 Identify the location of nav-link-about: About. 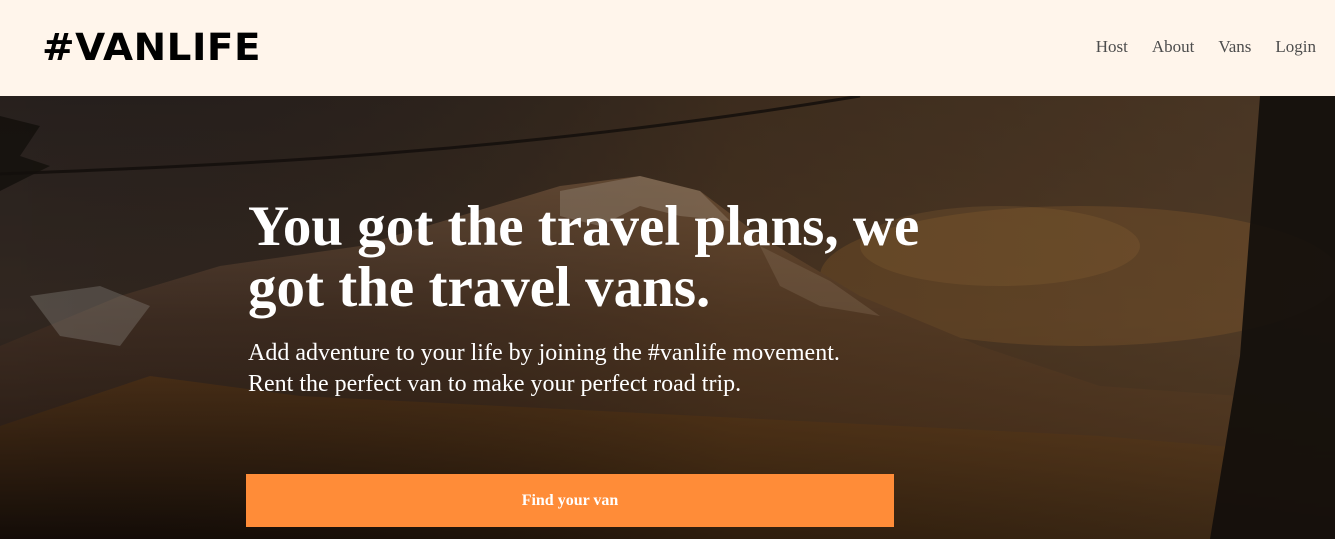
(1173, 47).